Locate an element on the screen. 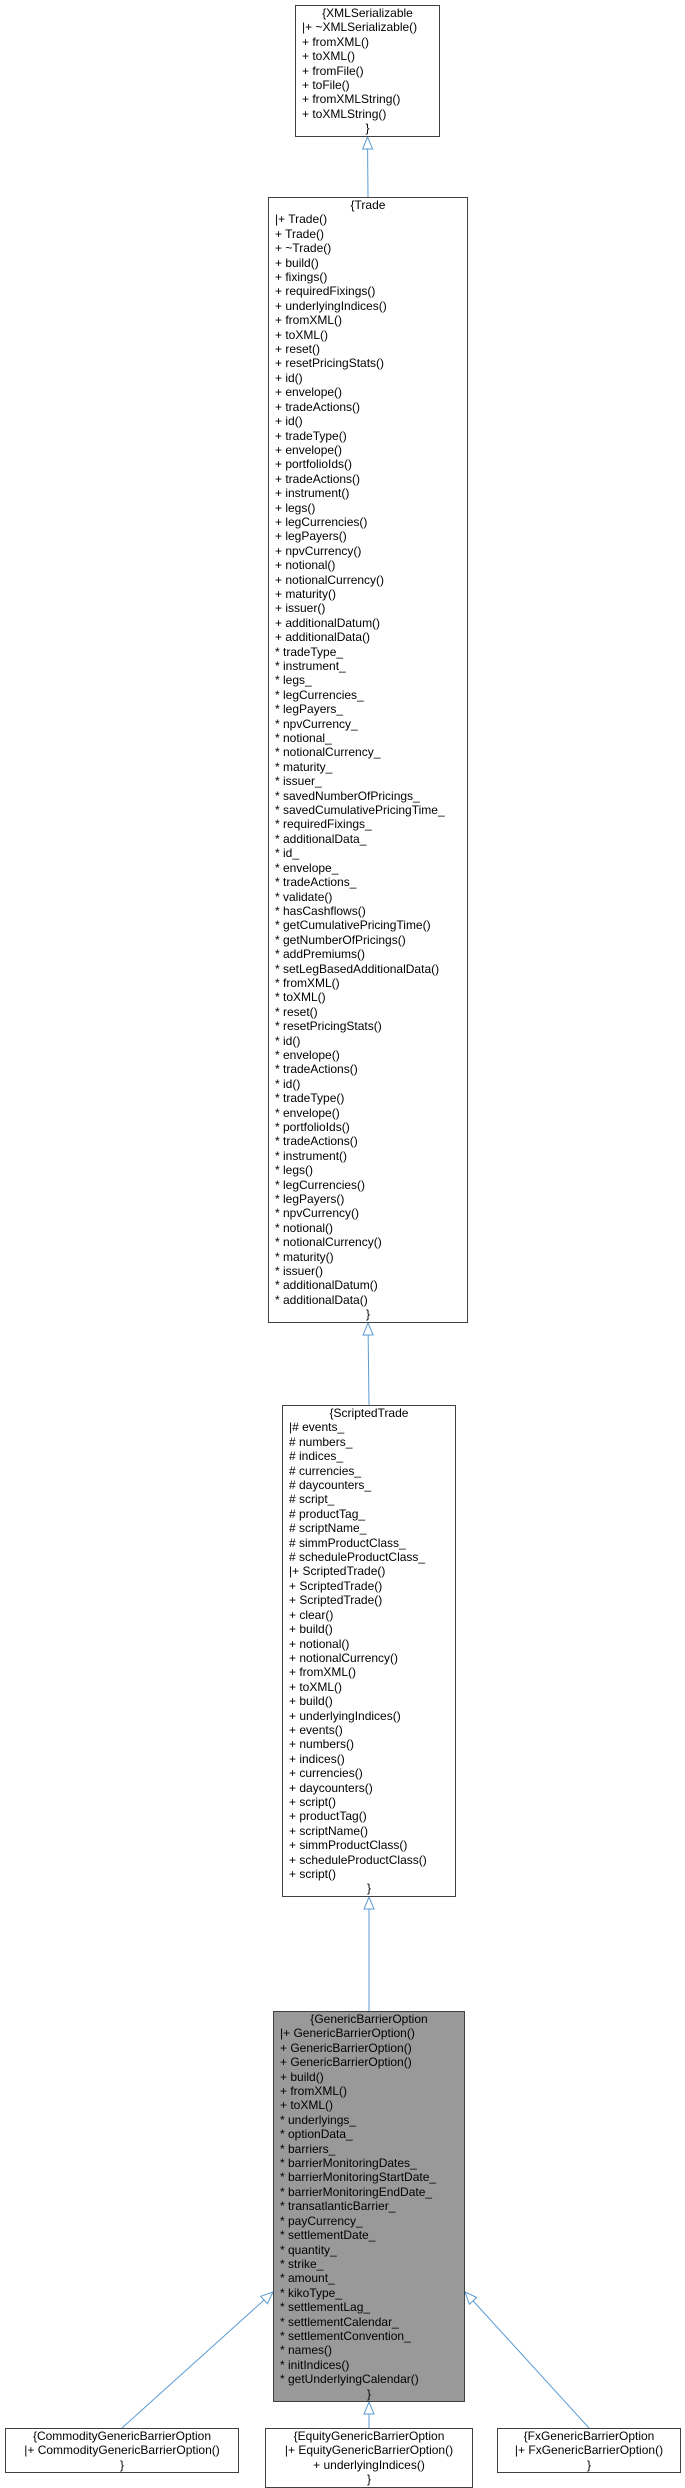  member-line: * legPayers_ is located at coordinates (368, 709).